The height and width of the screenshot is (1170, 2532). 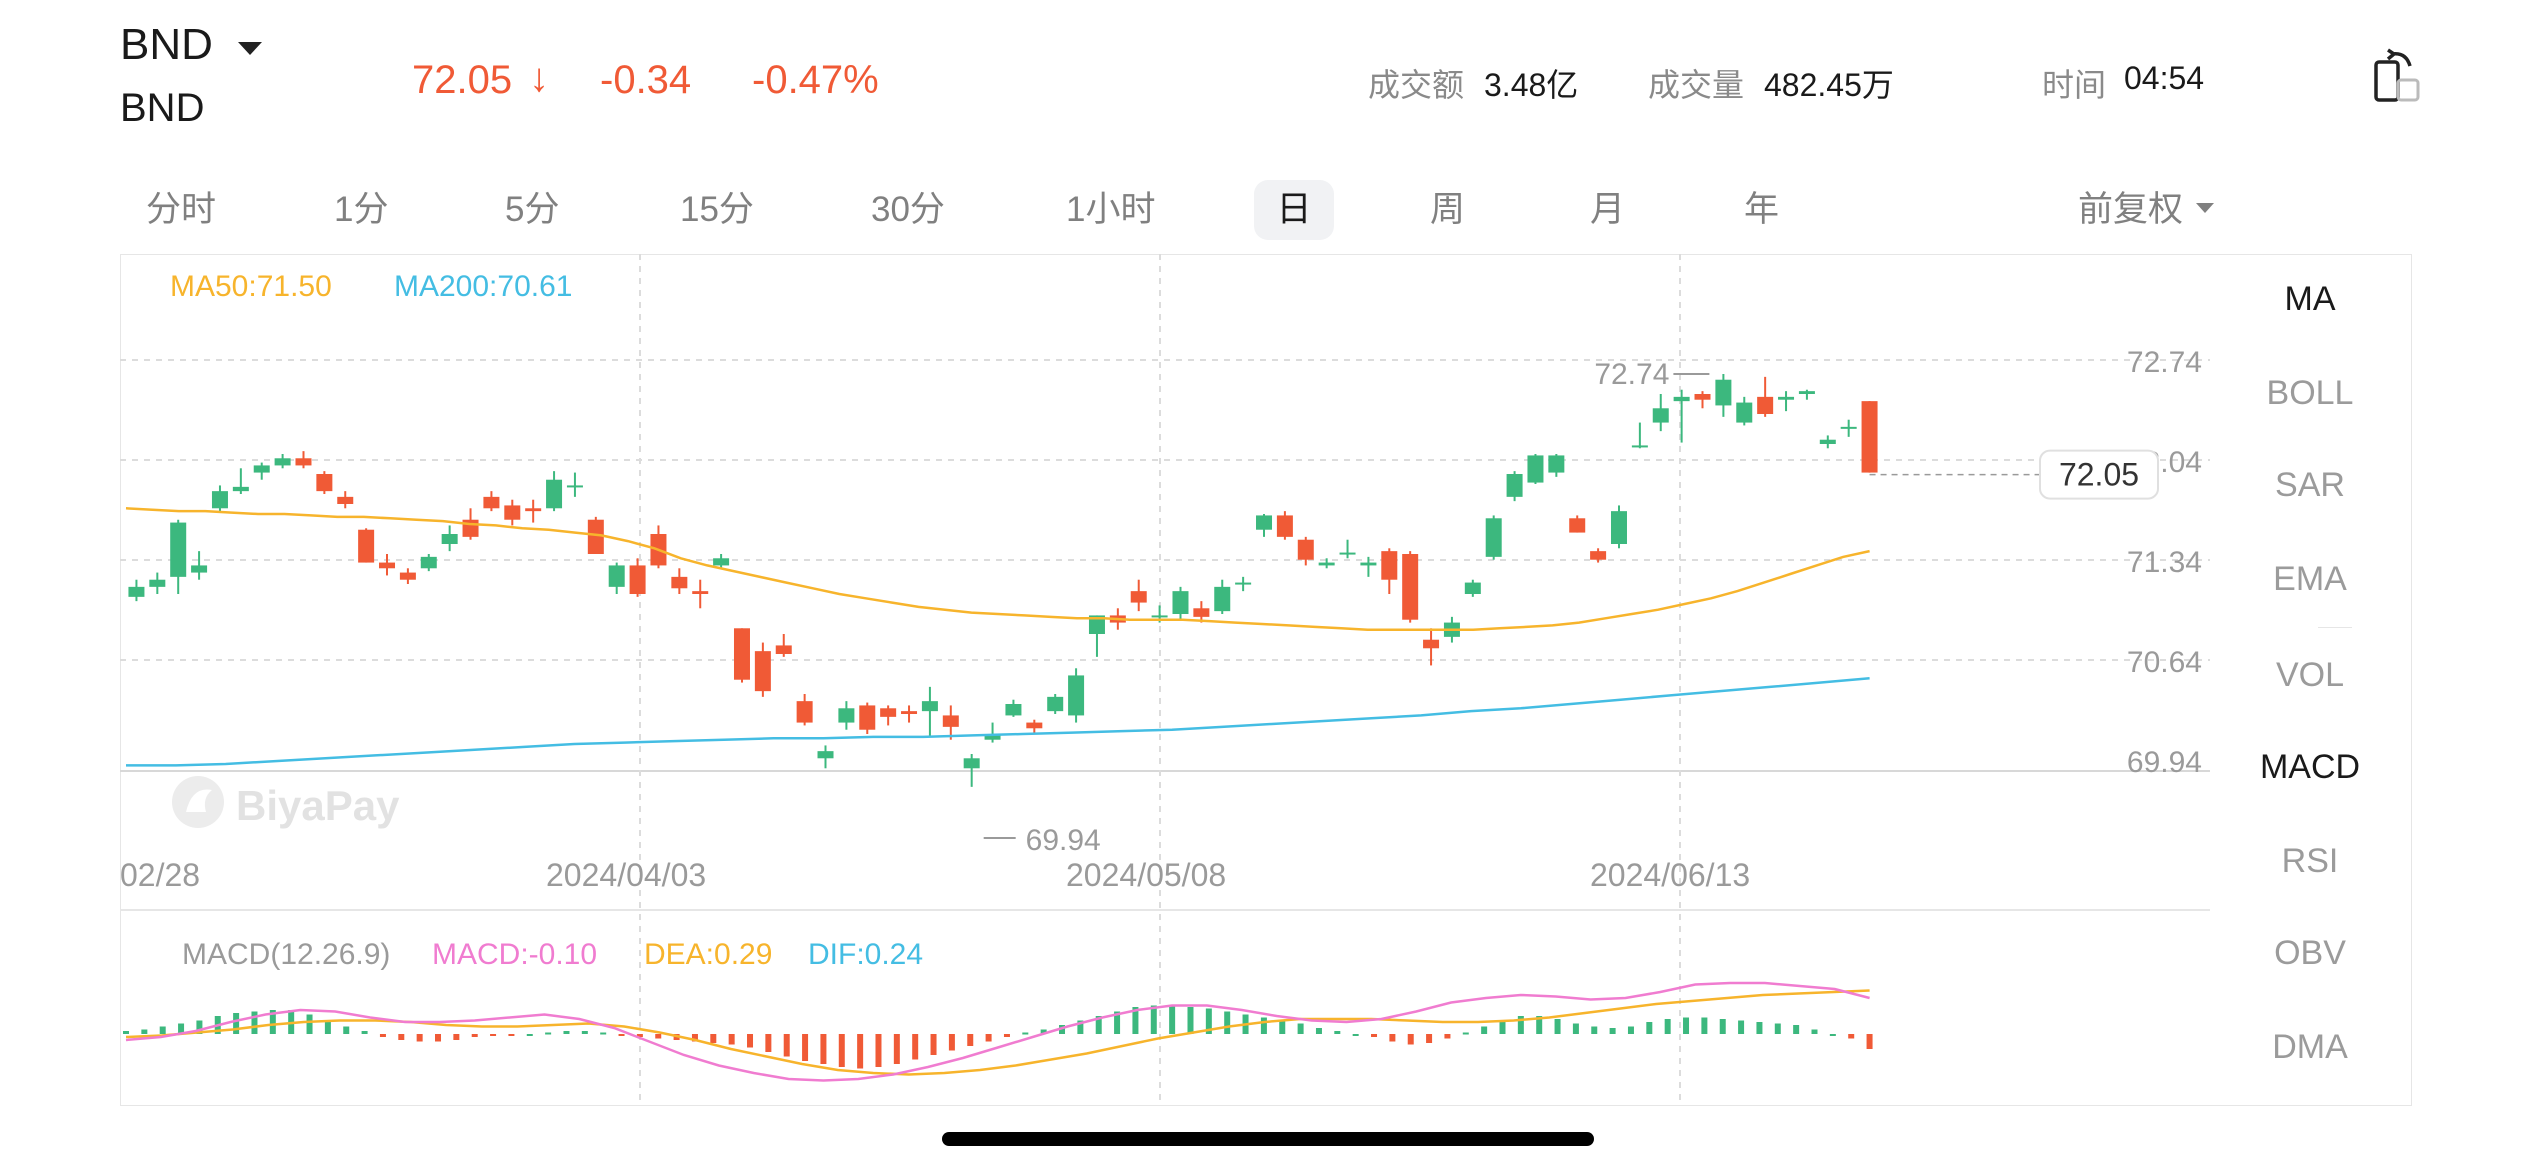 I want to click on indicator-divider, so click(x=2335, y=627).